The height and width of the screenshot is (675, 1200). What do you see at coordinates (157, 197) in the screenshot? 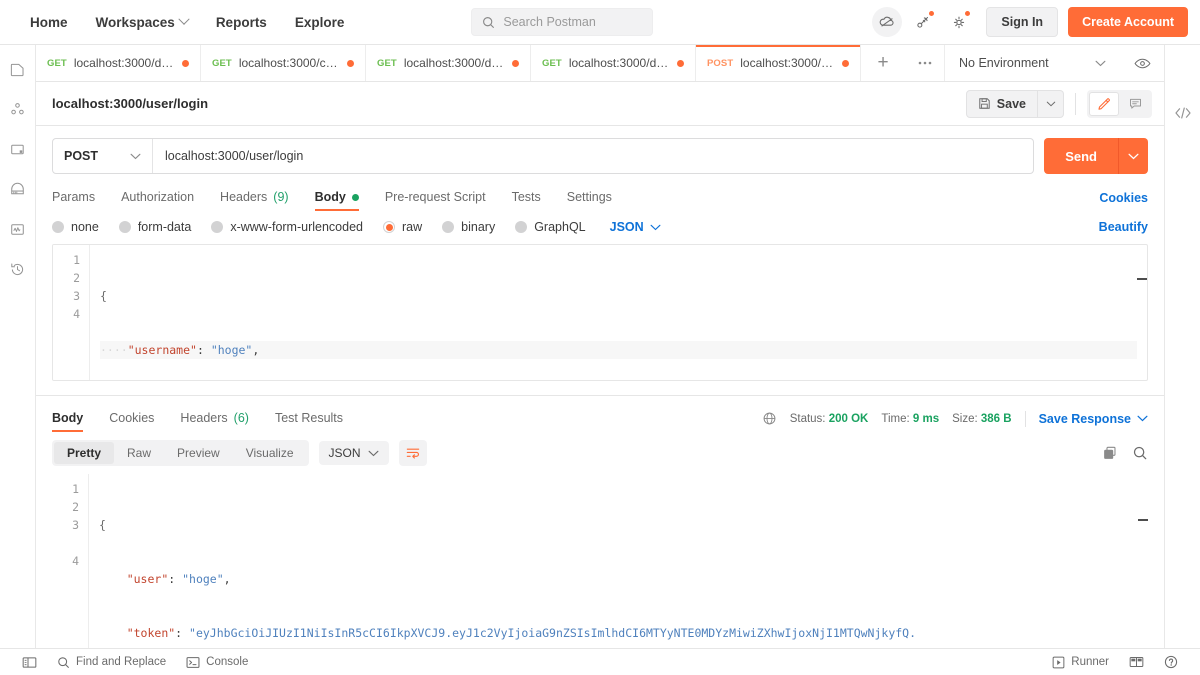
I see `tab-authorization: Authorization` at bounding box center [157, 197].